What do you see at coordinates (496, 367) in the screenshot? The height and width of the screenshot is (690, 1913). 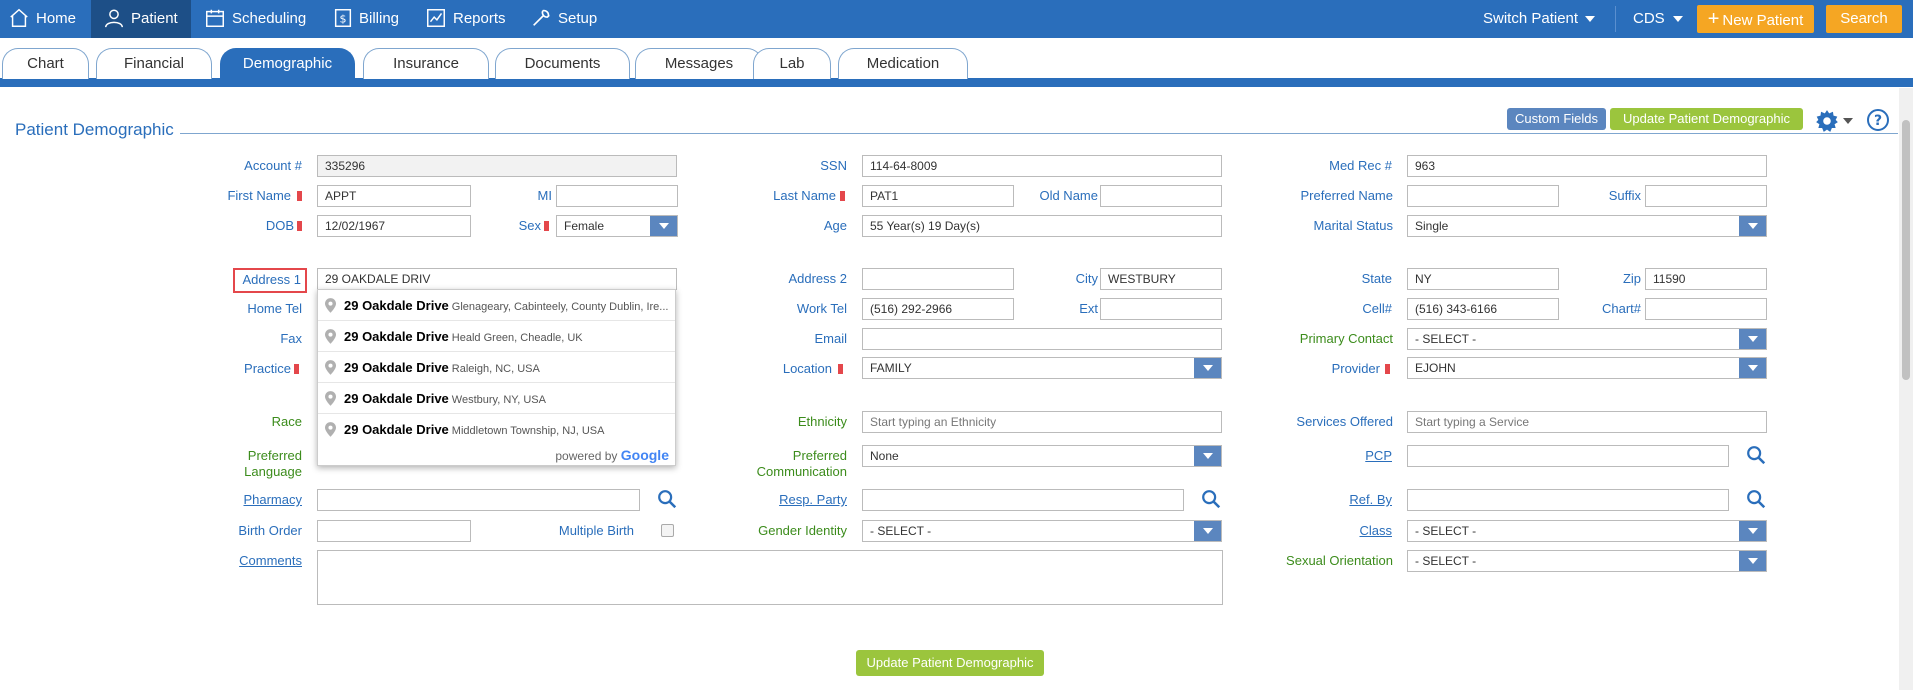 I see `autocomplete-item: 29 Oakdale Drive Raleigh, NC, USA` at bounding box center [496, 367].